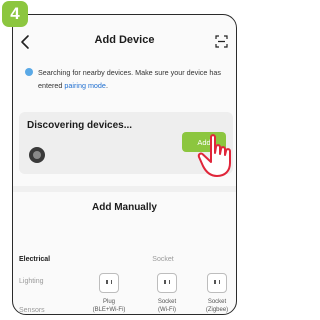 This screenshot has width=320, height=320. What do you see at coordinates (214, 155) in the screenshot?
I see `pointing-hand-icon` at bounding box center [214, 155].